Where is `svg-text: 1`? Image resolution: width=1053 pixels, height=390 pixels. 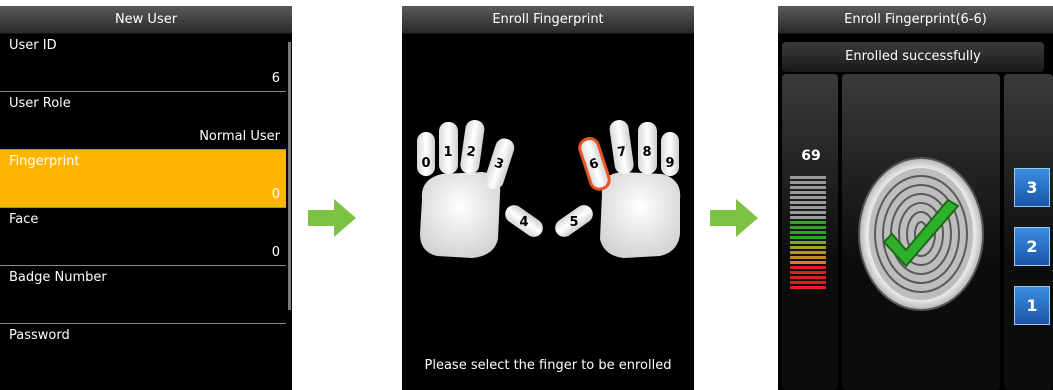
svg-text: 1 is located at coordinates (447, 152).